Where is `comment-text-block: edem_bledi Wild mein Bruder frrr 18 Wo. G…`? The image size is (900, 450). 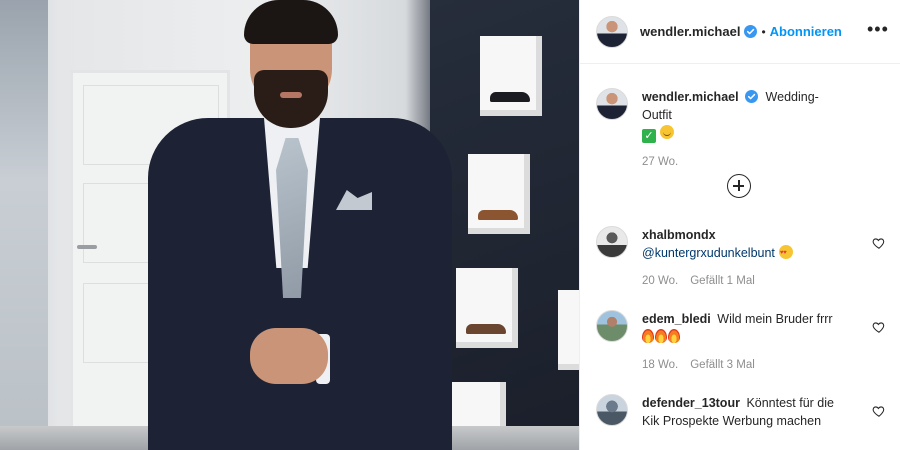 comment-text-block: edem_bledi Wild mein Bruder frrr 18 Wo. G… is located at coordinates (747, 342).